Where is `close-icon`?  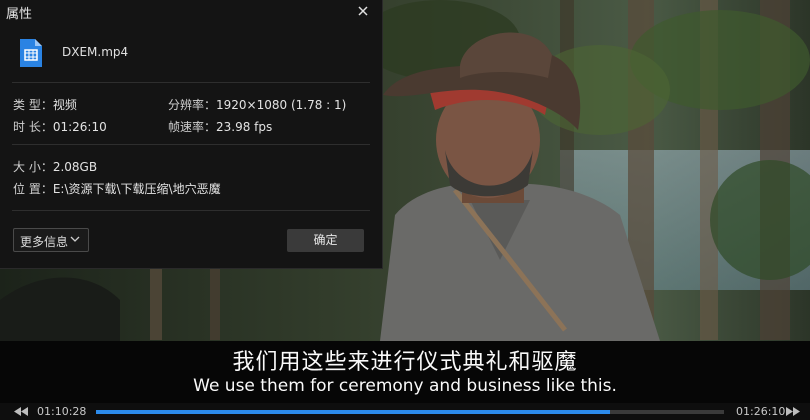 close-icon is located at coordinates (363, 11).